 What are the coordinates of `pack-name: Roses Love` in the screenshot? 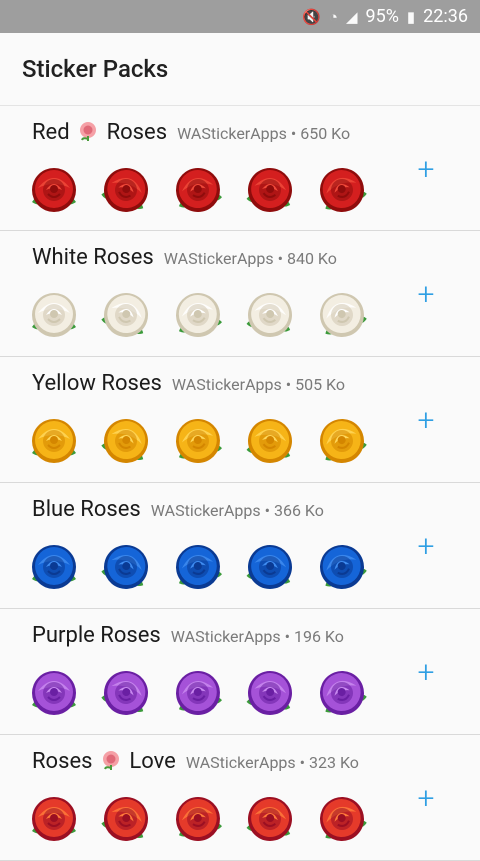 It's located at (104, 761).